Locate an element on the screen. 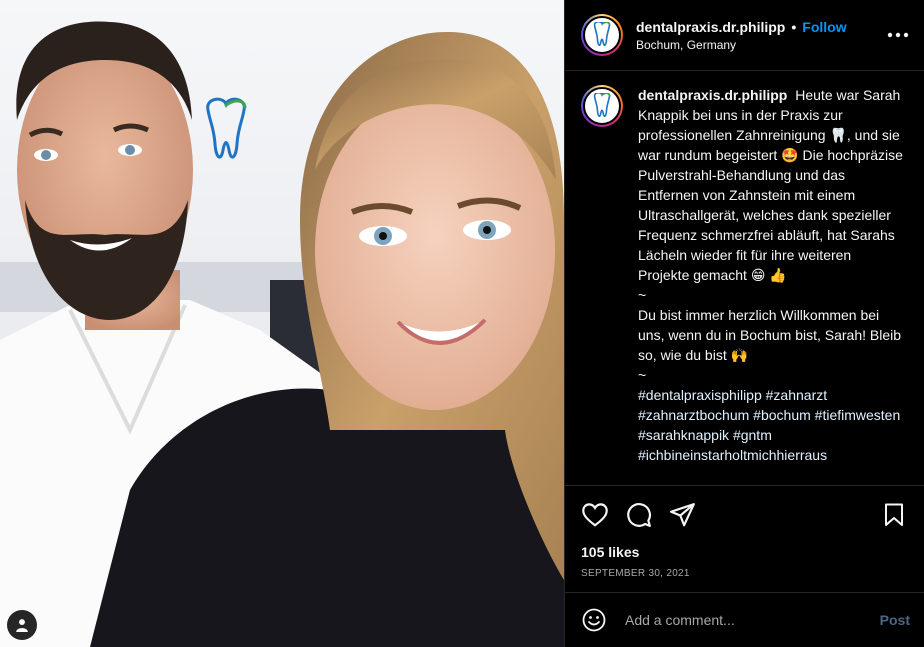 This screenshot has height=647, width=924. caption-avatar is located at coordinates (602, 106).